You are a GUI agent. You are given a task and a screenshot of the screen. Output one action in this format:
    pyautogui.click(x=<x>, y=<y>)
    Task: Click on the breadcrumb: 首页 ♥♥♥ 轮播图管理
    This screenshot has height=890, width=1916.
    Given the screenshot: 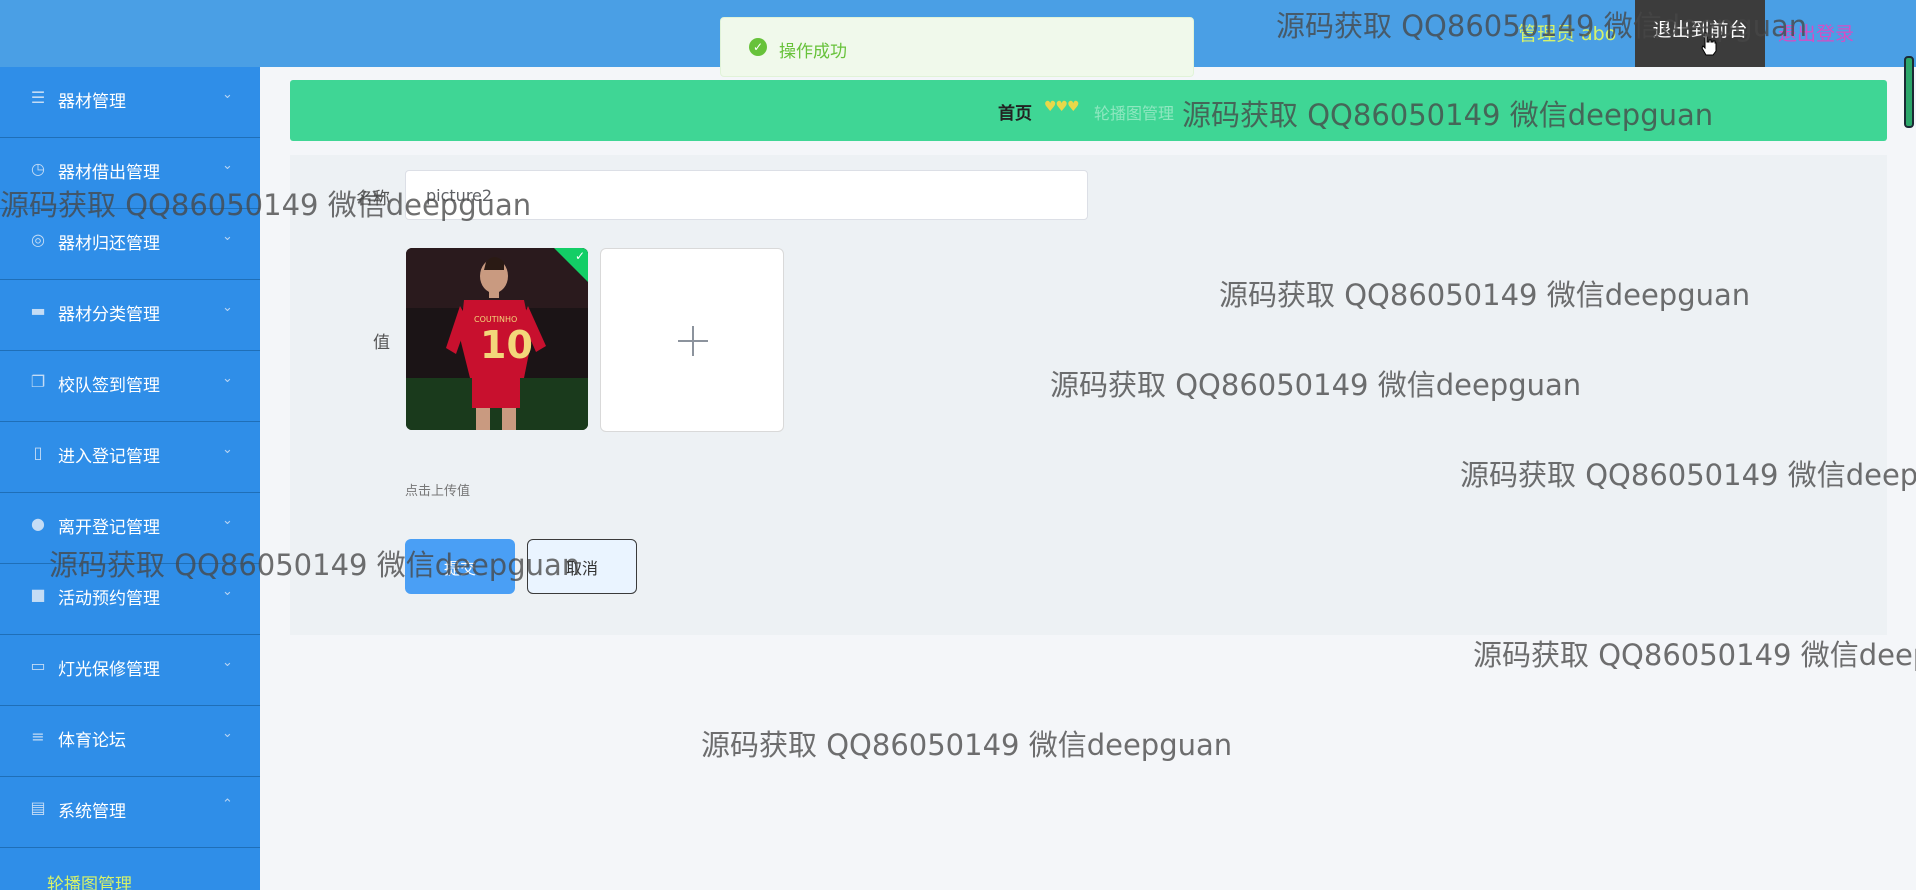 What is the action you would take?
    pyautogui.click(x=1088, y=110)
    